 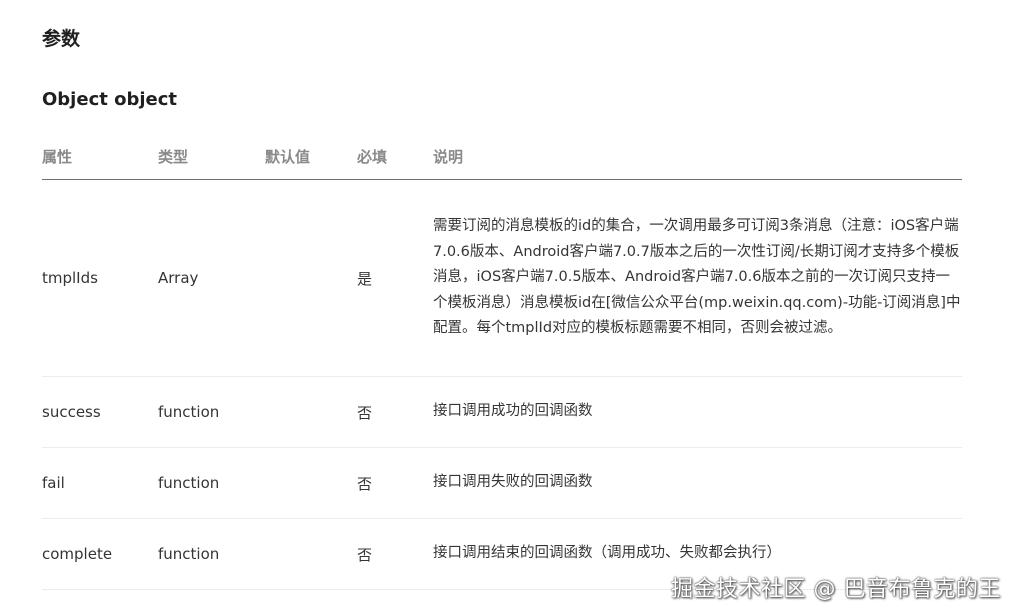 What do you see at coordinates (211, 156) in the screenshot?
I see `header-type: 类型` at bounding box center [211, 156].